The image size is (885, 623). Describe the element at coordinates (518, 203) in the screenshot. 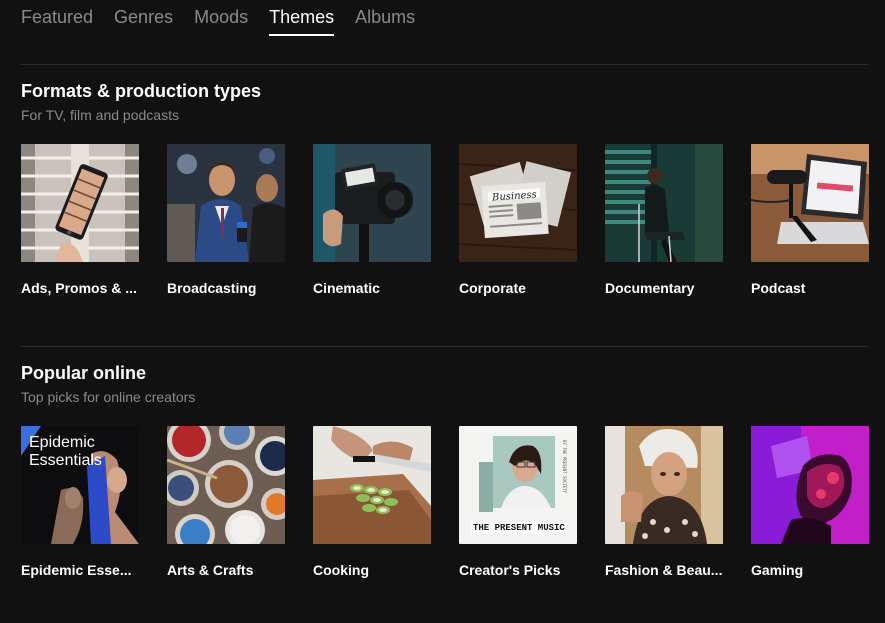

I see `business-newspaper-image: Business` at that location.